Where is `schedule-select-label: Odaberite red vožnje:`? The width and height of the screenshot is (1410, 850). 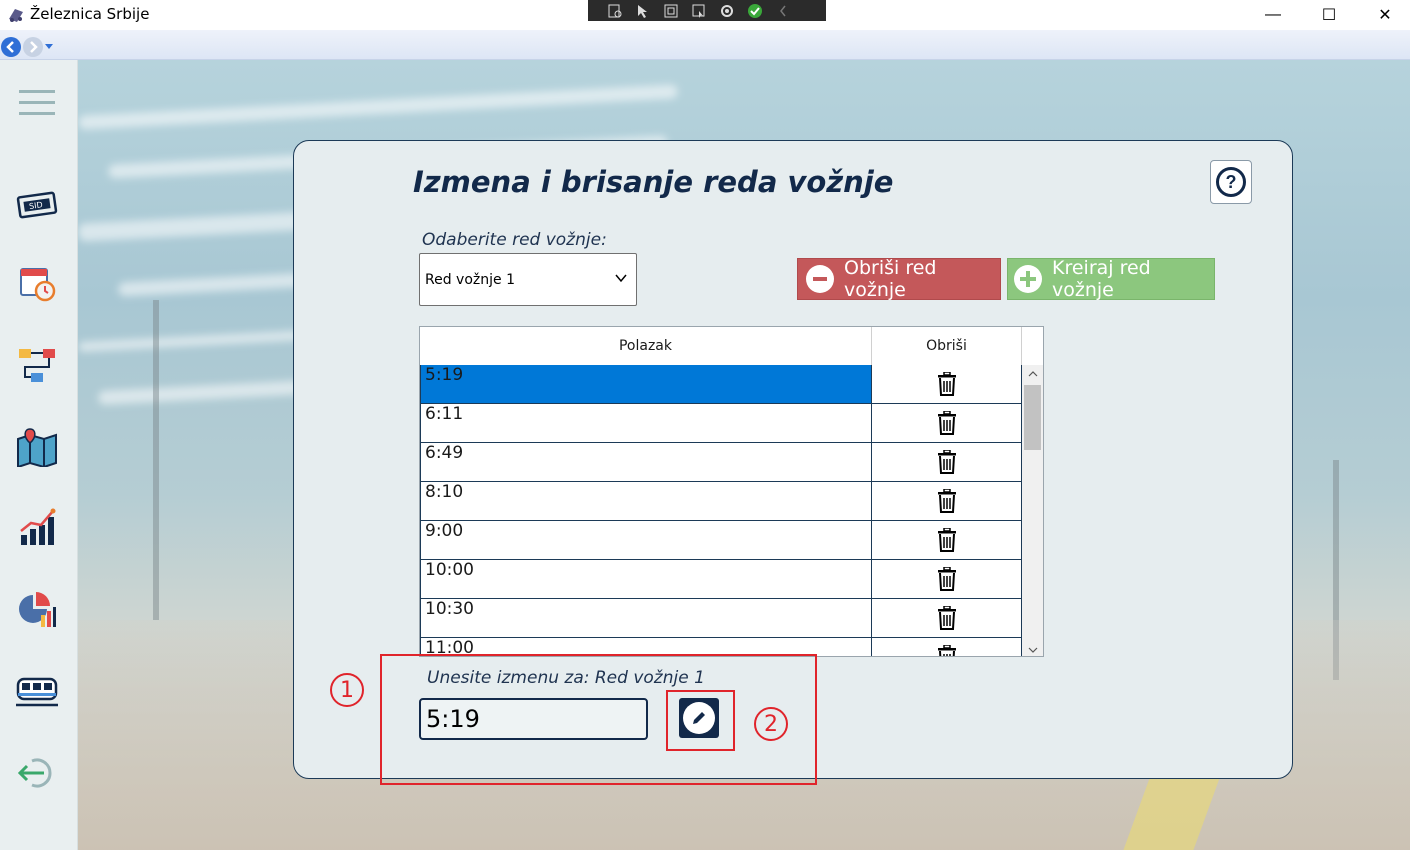 schedule-select-label: Odaberite red vožnje: is located at coordinates (514, 240).